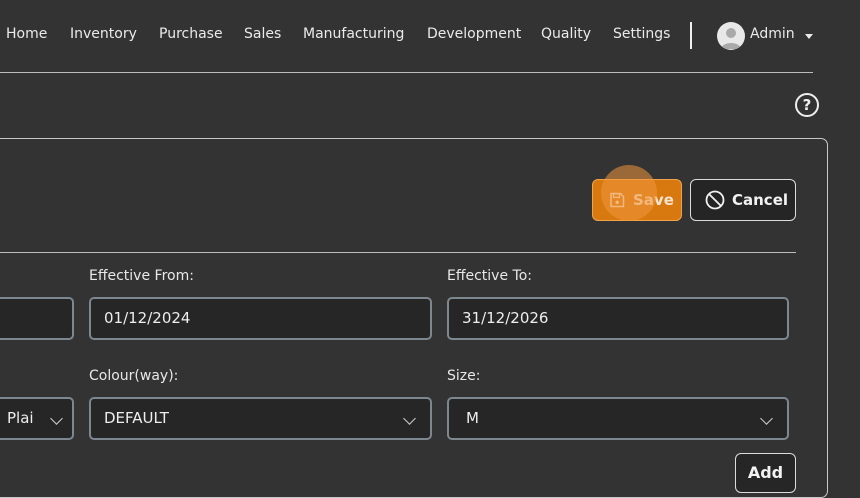 The width and height of the screenshot is (860, 498). I want to click on size-select: M, so click(618, 418).